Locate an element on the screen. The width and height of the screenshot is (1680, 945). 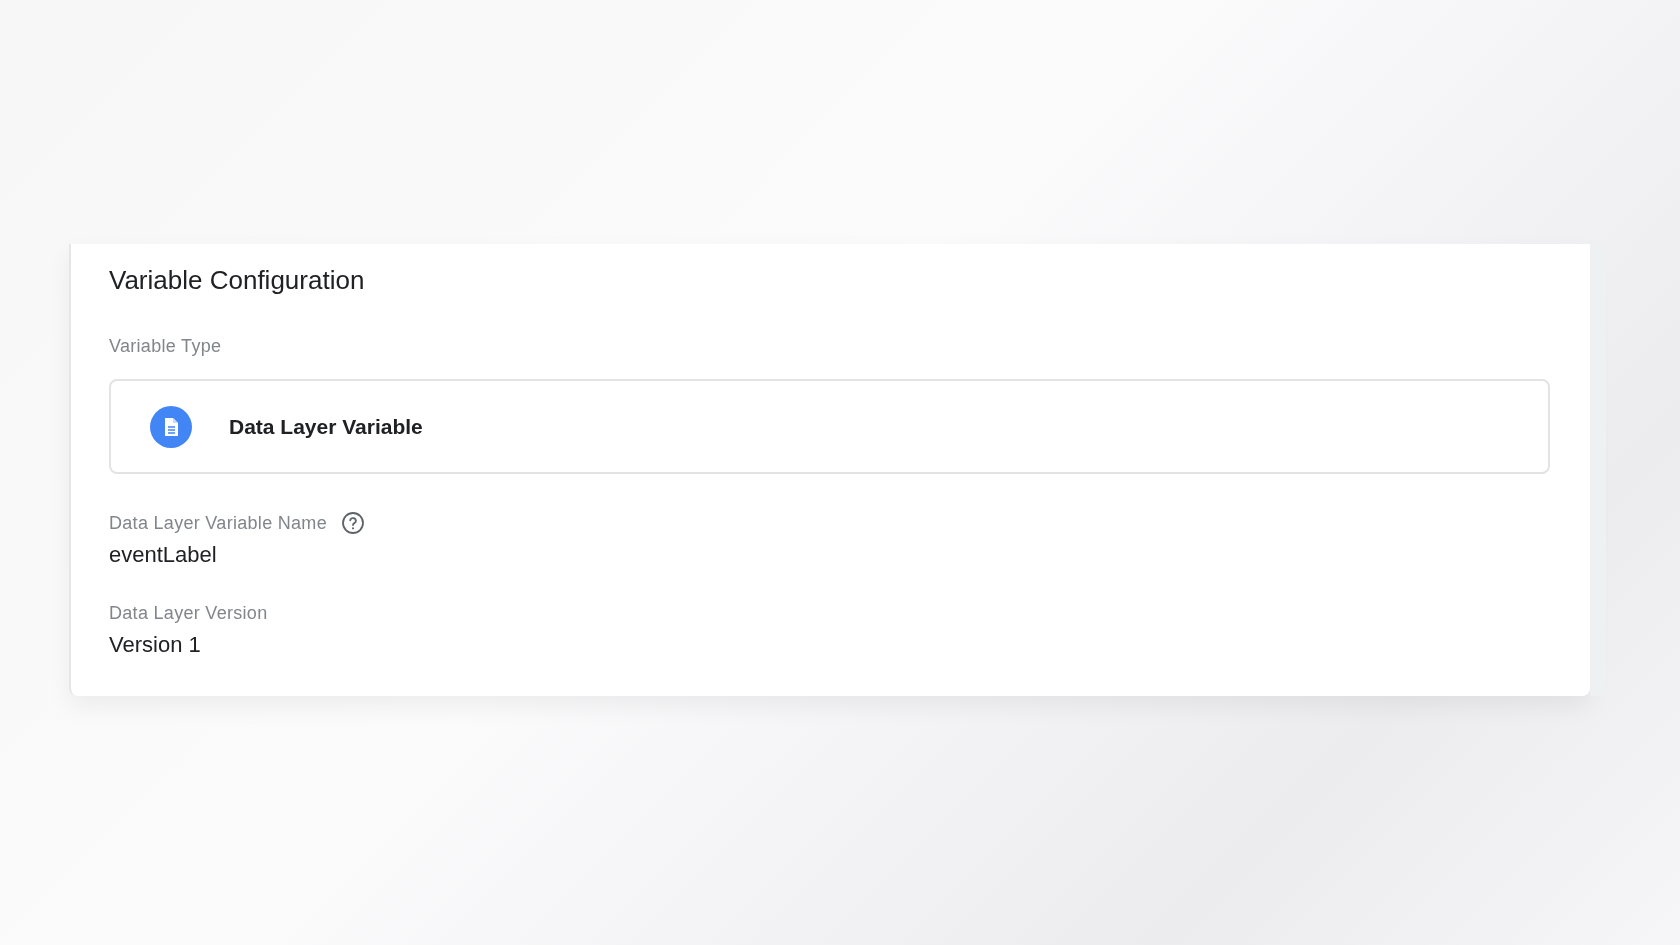
field-label: Data Layer Variable Name is located at coordinates (218, 523).